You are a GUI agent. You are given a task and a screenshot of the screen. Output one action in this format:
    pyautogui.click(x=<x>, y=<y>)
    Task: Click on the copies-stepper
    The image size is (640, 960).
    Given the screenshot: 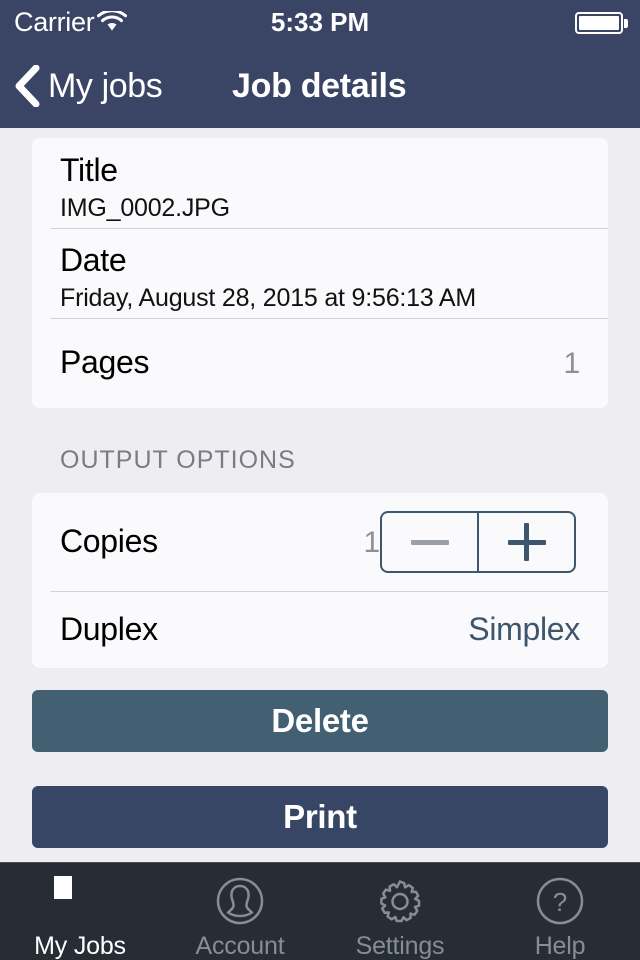 What is the action you would take?
    pyautogui.click(x=478, y=542)
    